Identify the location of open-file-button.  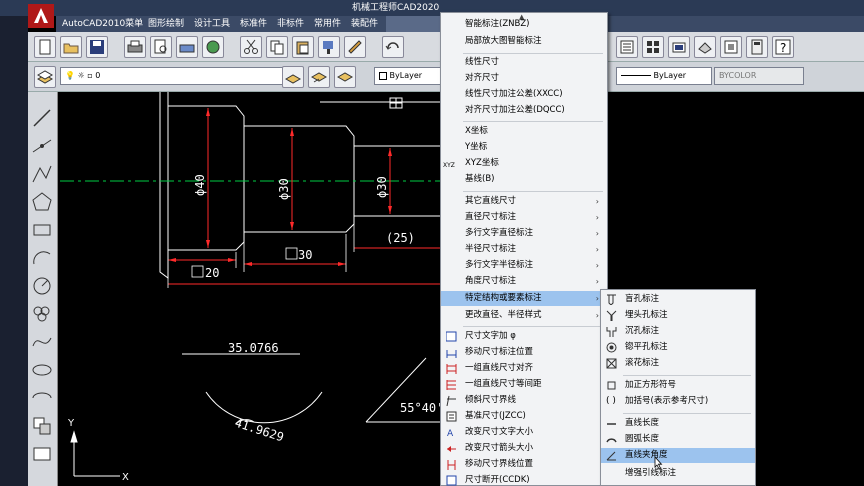
(71, 47).